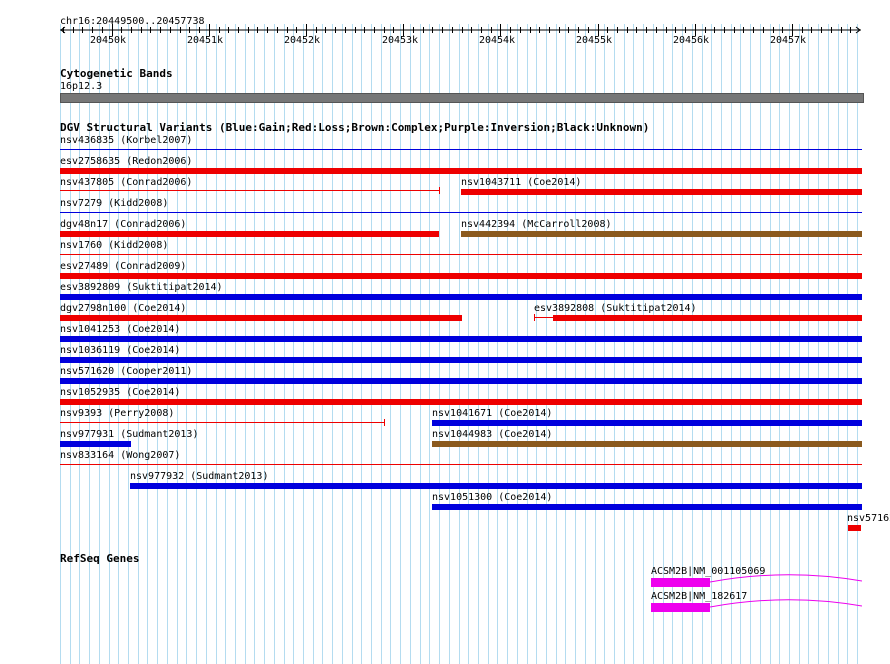 The height and width of the screenshot is (664, 890). What do you see at coordinates (108, 40) in the screenshot?
I see `tick-label-20450k: 20450k` at bounding box center [108, 40].